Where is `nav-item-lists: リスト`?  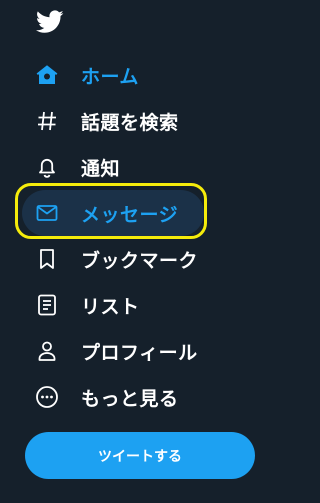
nav-item-lists: リスト is located at coordinates (140, 305).